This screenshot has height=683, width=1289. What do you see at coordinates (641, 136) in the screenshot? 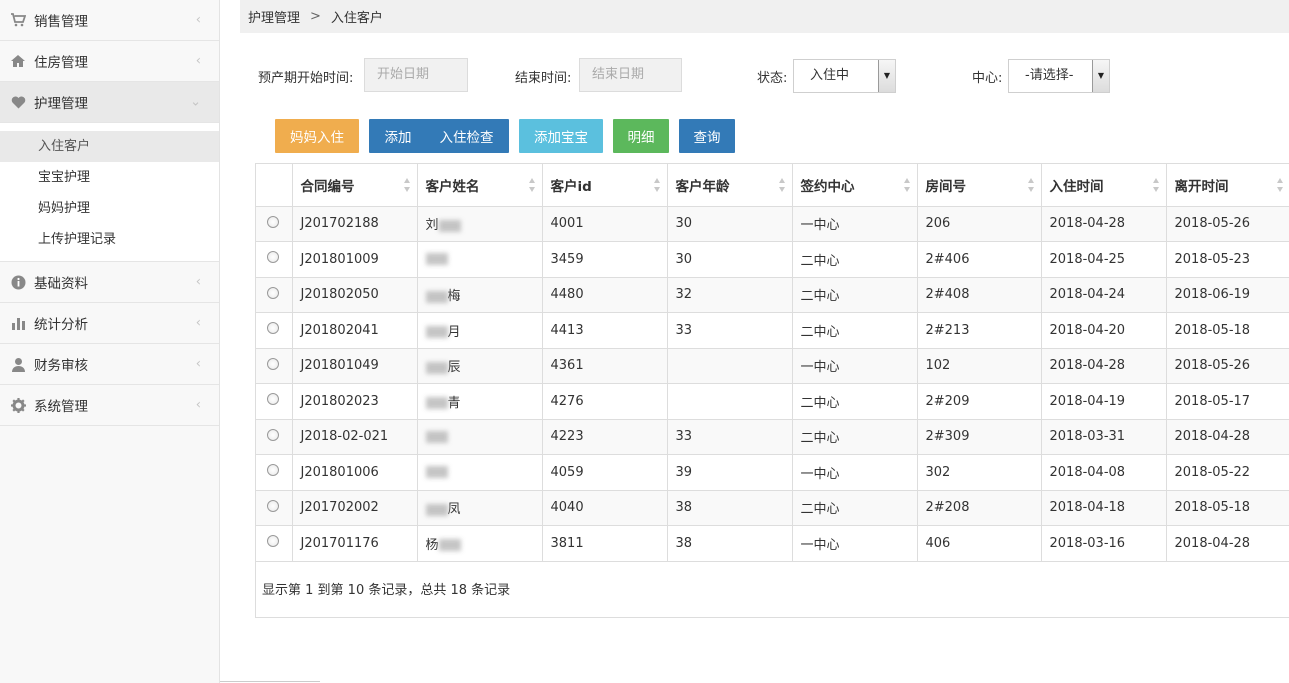
I see `detail-button: 明细` at bounding box center [641, 136].